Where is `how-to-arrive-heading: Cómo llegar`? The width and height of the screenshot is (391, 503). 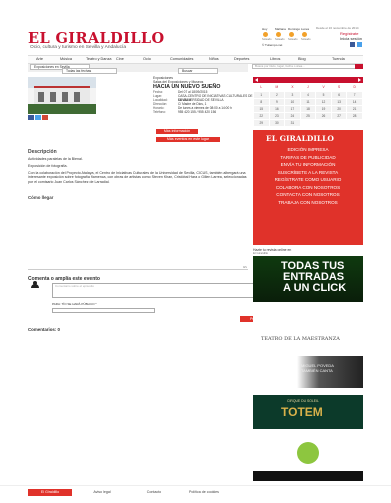 how-to-arrive-heading: Cómo llegar is located at coordinates (41, 197).